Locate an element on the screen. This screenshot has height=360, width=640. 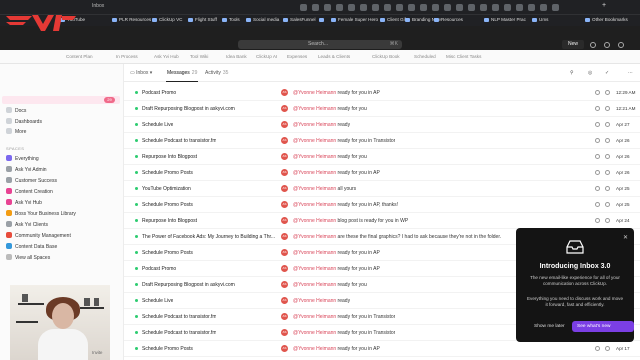
bookmark-item: NLP Master Prac is located at coordinates (505, 19).